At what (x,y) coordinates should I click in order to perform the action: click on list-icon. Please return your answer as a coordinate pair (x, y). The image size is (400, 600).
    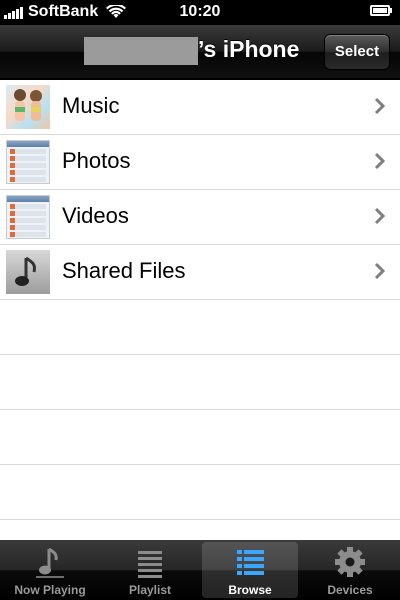
    Looking at the image, I should click on (150, 564).